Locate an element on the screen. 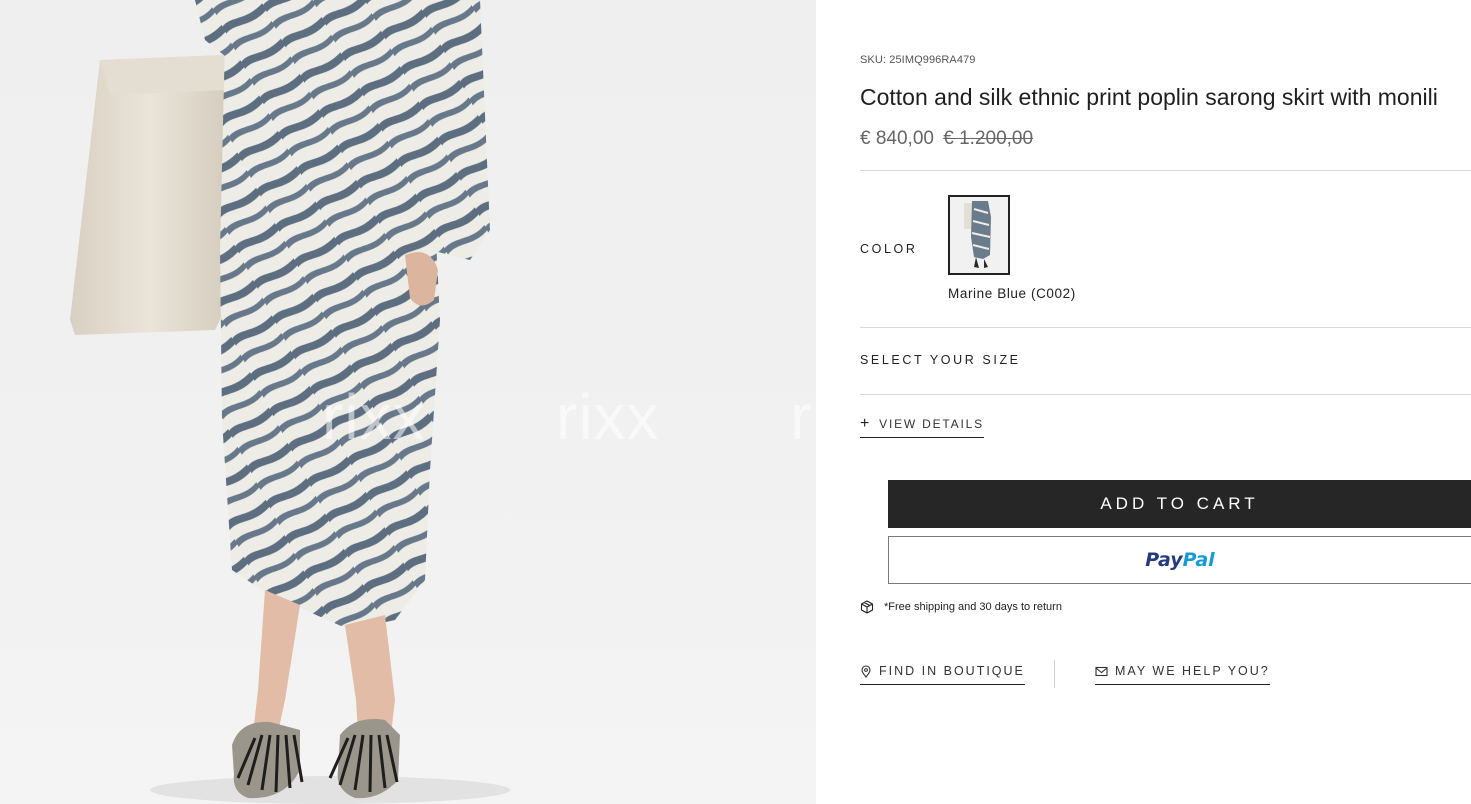 The width and height of the screenshot is (1471, 804). swatch-thumbnail is located at coordinates (979, 235).